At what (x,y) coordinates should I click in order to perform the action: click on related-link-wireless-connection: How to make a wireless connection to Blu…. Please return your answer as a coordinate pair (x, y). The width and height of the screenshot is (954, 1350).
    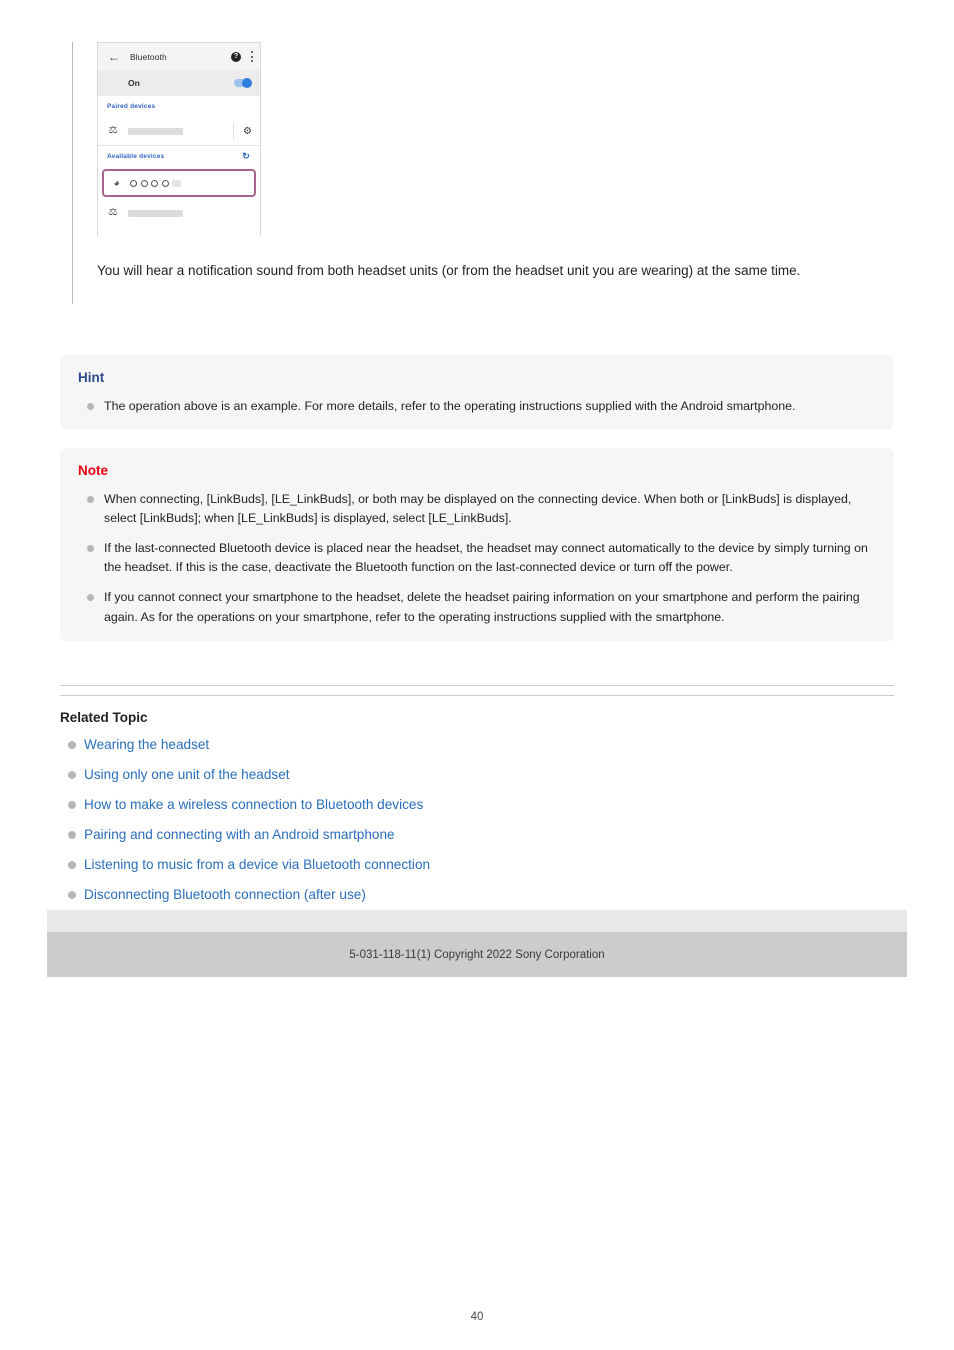
    Looking at the image, I should click on (253, 804).